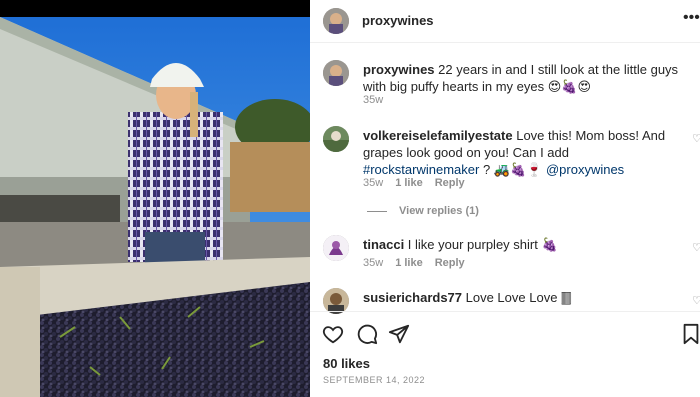 The height and width of the screenshot is (397, 700). Describe the element at coordinates (377, 211) in the screenshot. I see `replies-divider` at that location.